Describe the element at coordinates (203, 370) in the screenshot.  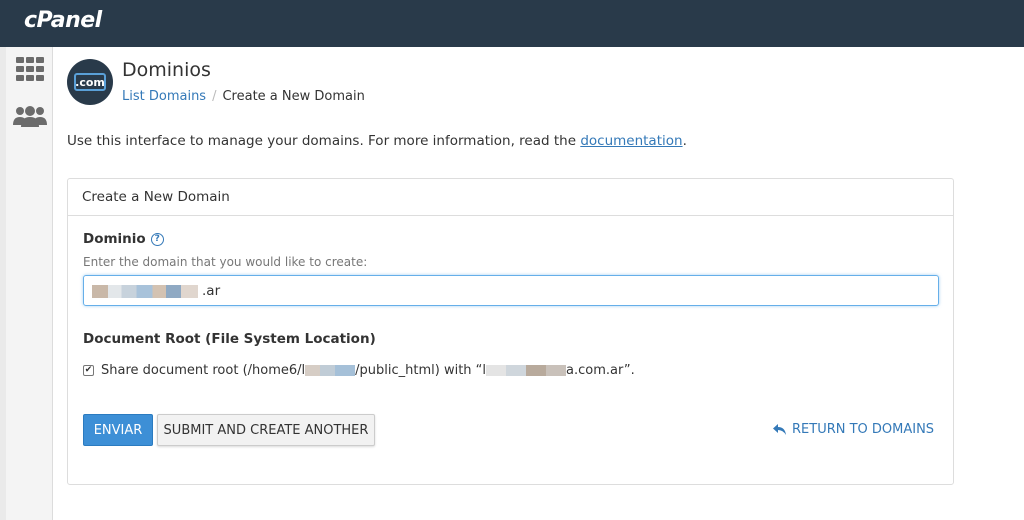
I see `share-text-prefix: Share document root (/home6/l` at that location.